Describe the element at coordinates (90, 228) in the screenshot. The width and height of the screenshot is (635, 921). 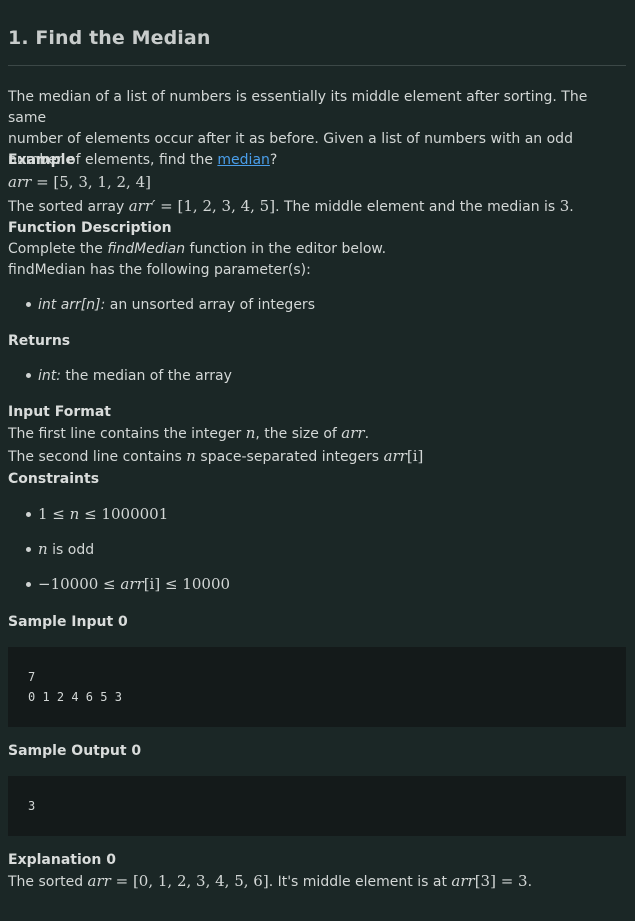
I see `function-description-heading: Function Description` at that location.